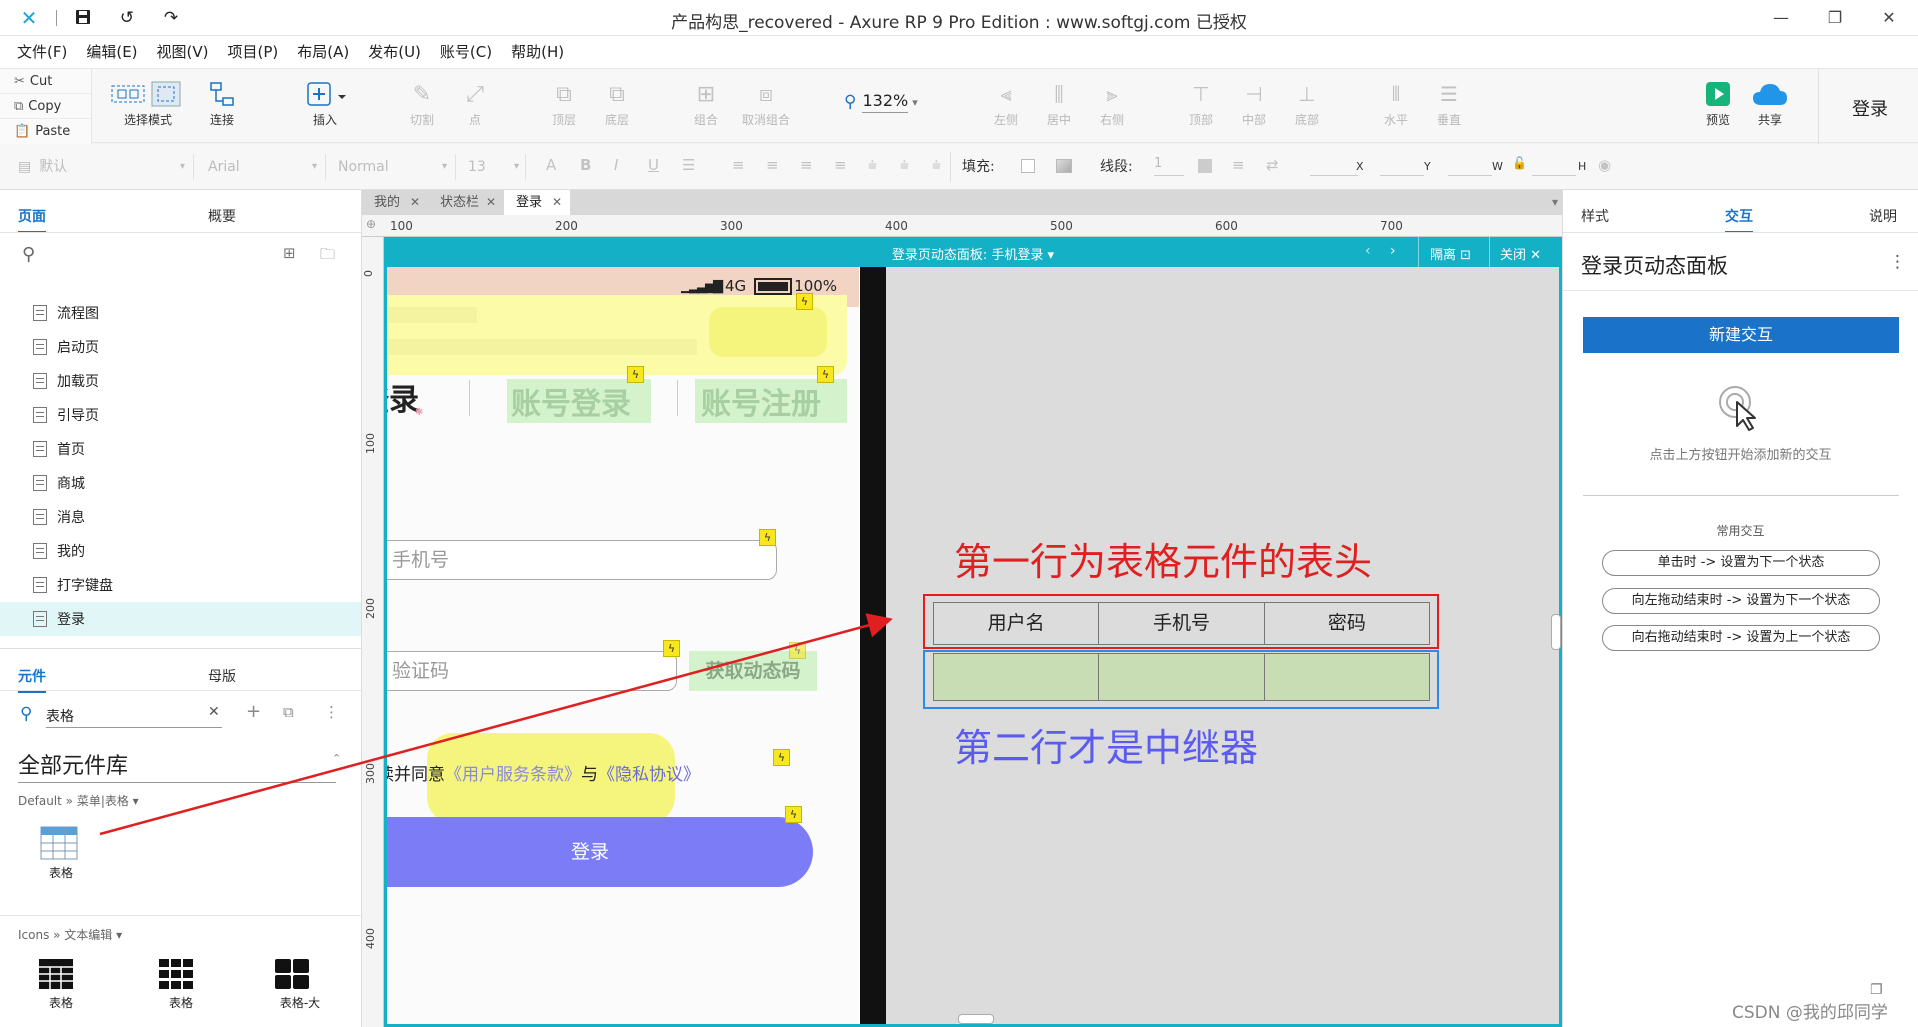 The image size is (1918, 1027). What do you see at coordinates (1470, 166) in the screenshot?
I see `w-input` at bounding box center [1470, 166].